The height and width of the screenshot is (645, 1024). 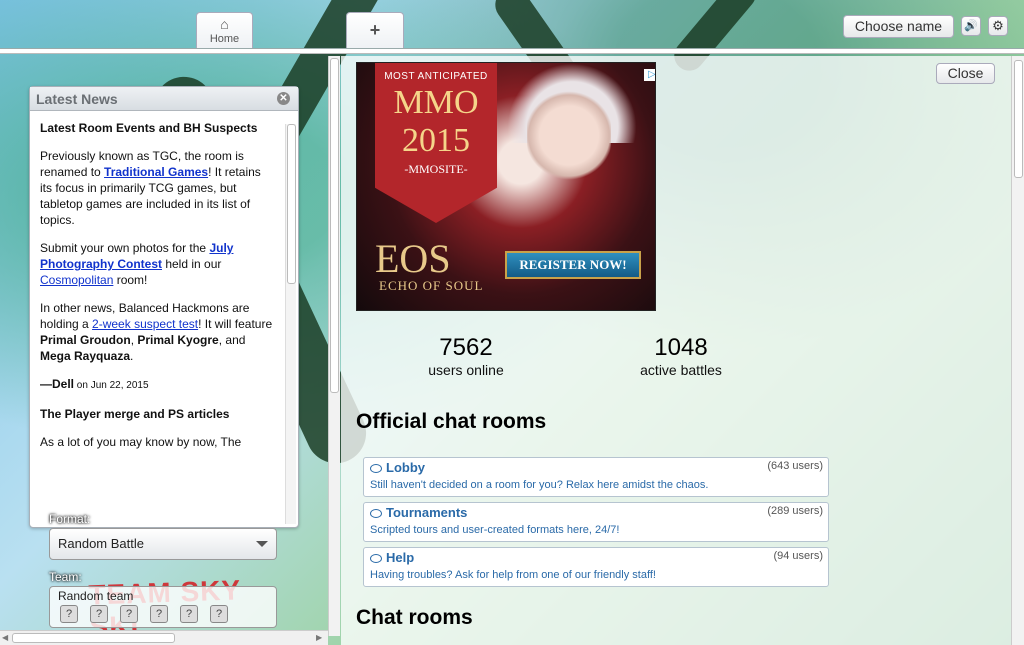 What do you see at coordinates (898, 26) in the screenshot?
I see `choose-name-button: Choose name` at bounding box center [898, 26].